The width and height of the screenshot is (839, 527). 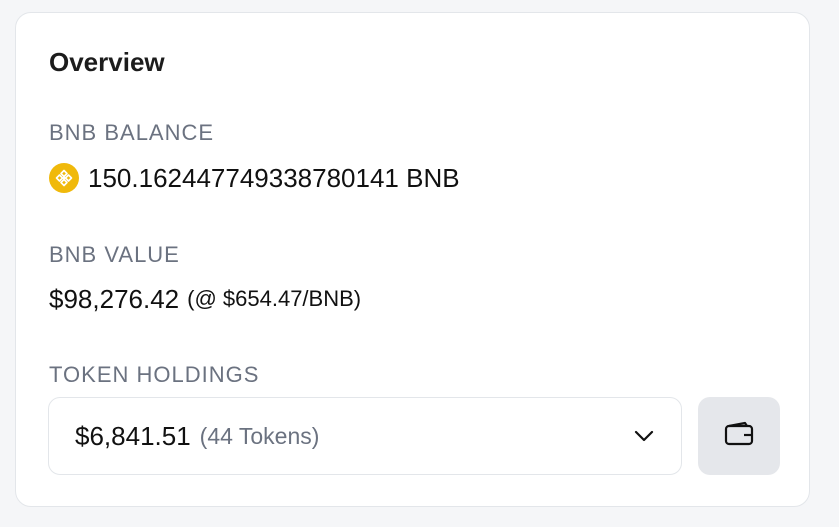 What do you see at coordinates (107, 62) in the screenshot?
I see `overview-title: Overview` at bounding box center [107, 62].